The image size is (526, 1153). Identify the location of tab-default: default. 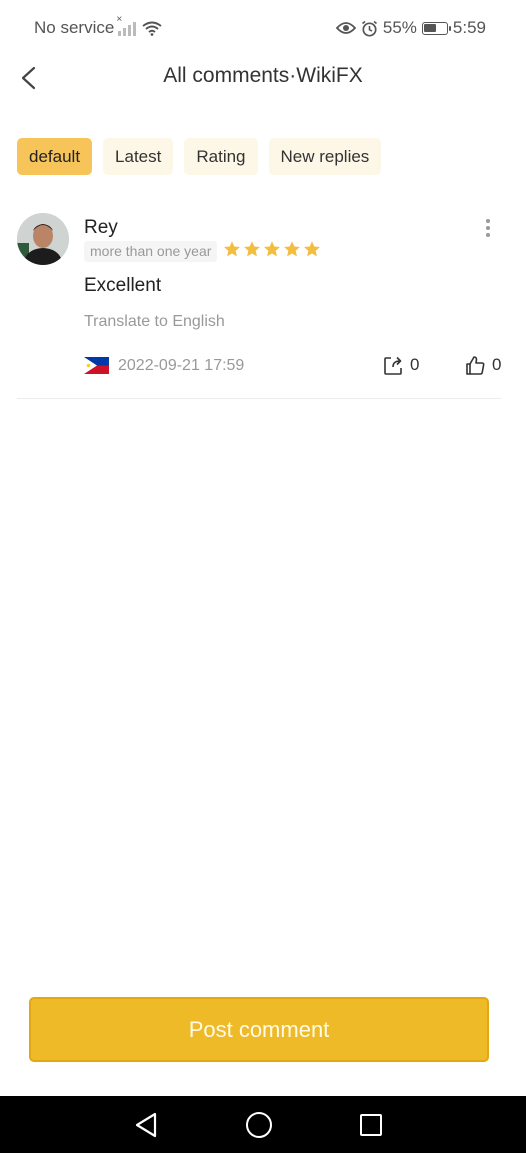
(55, 156).